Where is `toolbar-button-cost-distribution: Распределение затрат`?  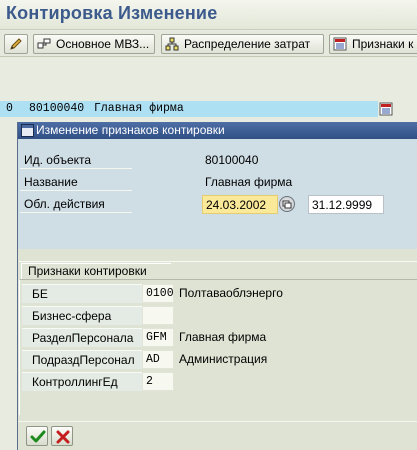 toolbar-button-cost-distribution: Распределение затрат is located at coordinates (242, 44).